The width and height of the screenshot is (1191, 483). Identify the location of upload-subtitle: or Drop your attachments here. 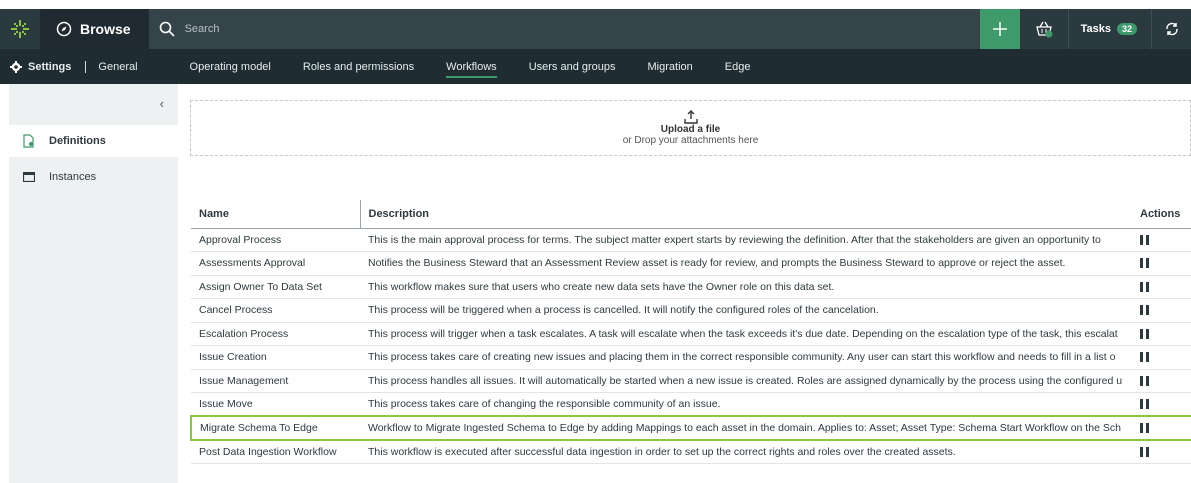
(690, 140).